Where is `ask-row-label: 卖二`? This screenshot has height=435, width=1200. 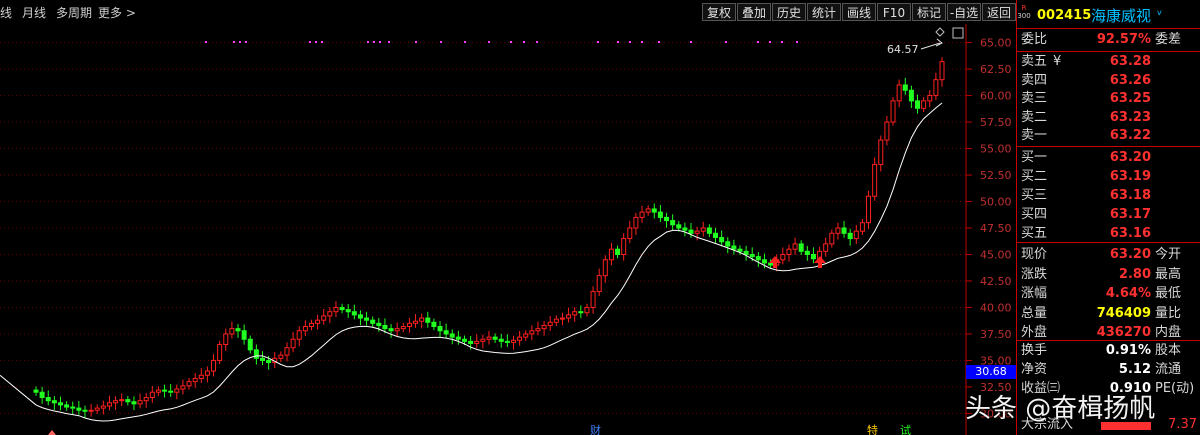 ask-row-label: 卖二 is located at coordinates (1034, 117).